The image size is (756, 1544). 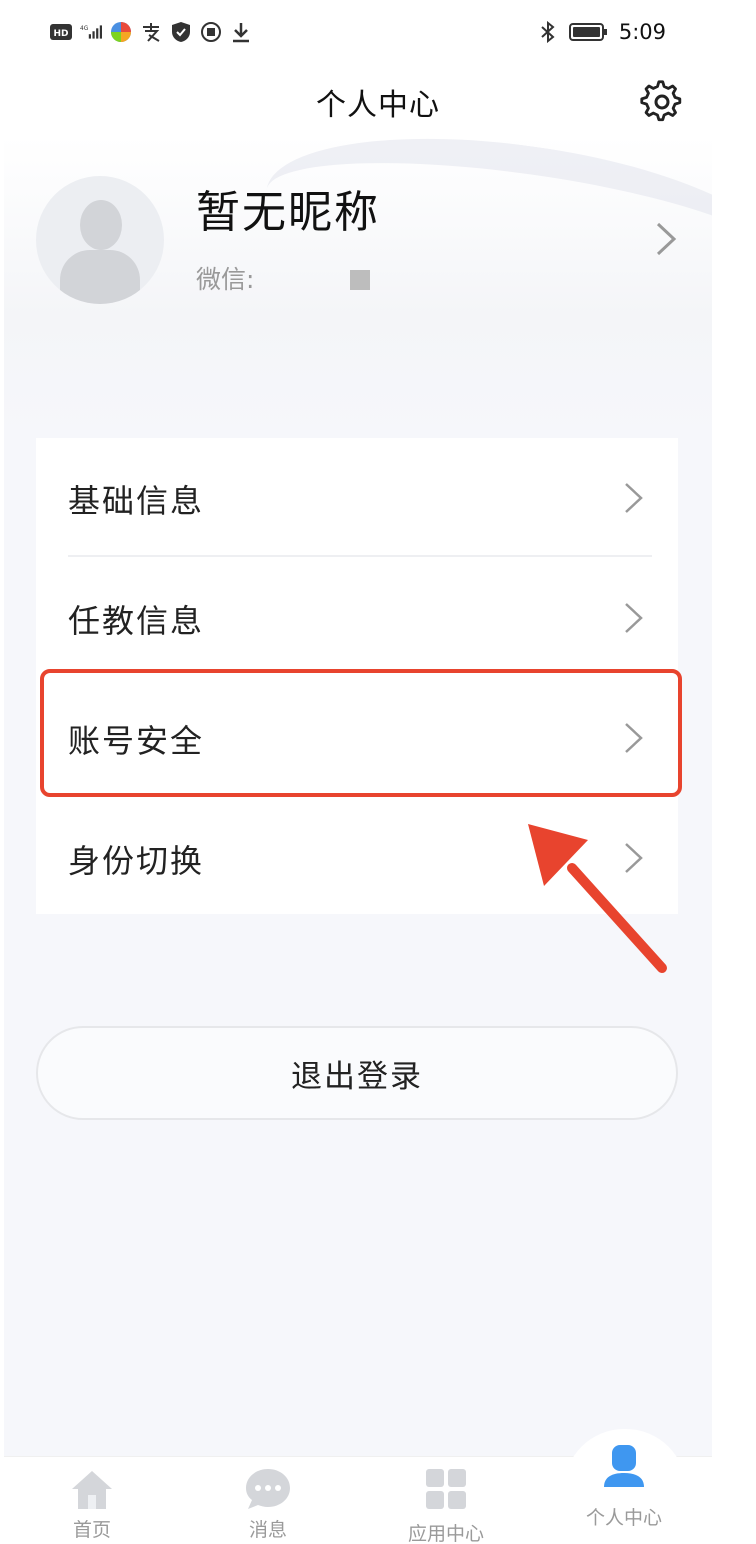 I want to click on menu-item-label: 任教信息, so click(x=136, y=621).